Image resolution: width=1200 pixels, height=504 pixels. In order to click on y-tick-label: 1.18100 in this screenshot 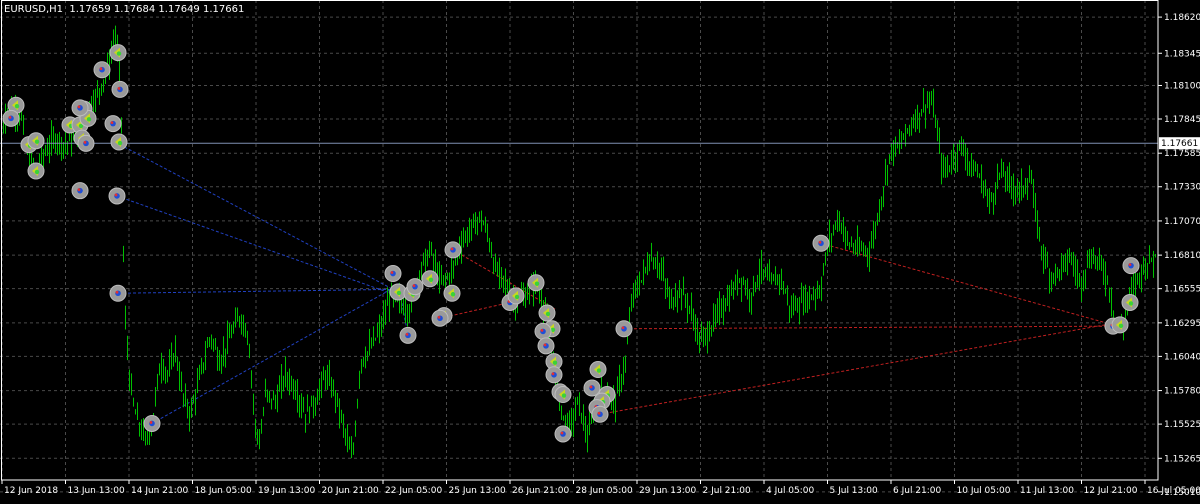, I will do `click(1182, 86)`.